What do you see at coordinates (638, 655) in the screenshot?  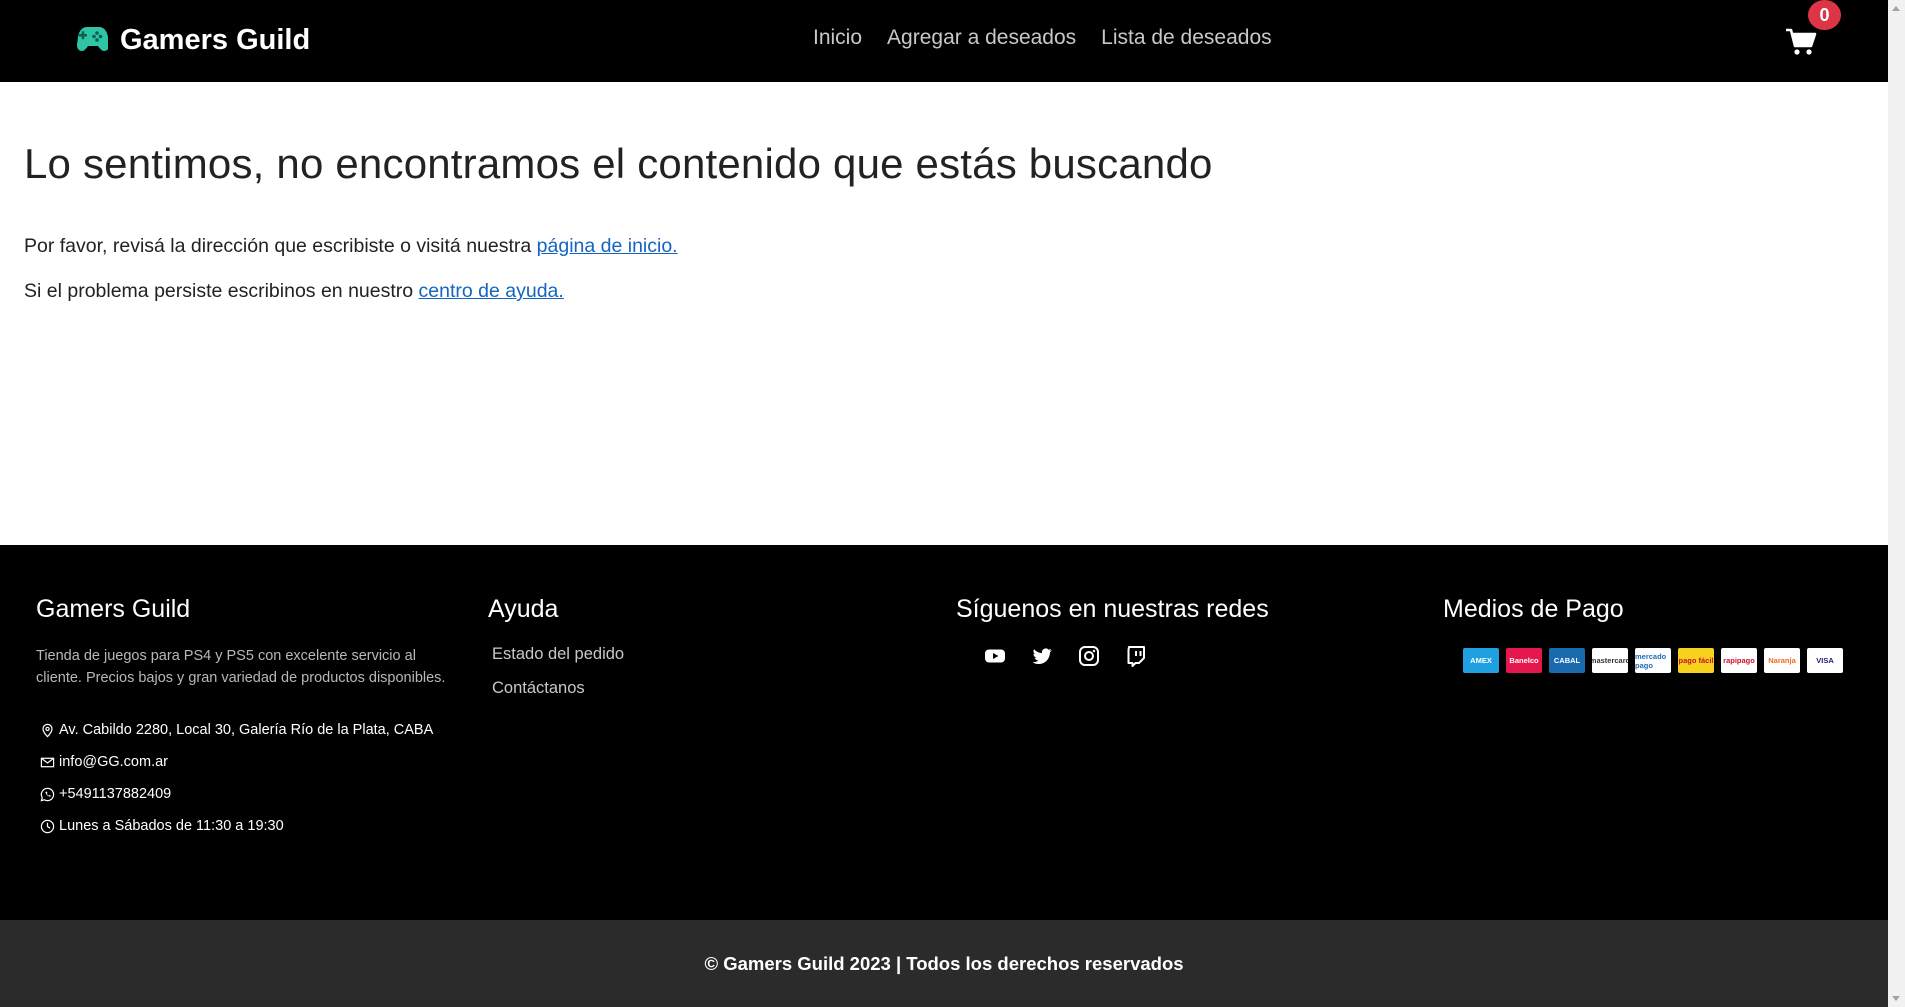 I see `footer-help: Ayuda Estado del pedido Contáctanos` at bounding box center [638, 655].